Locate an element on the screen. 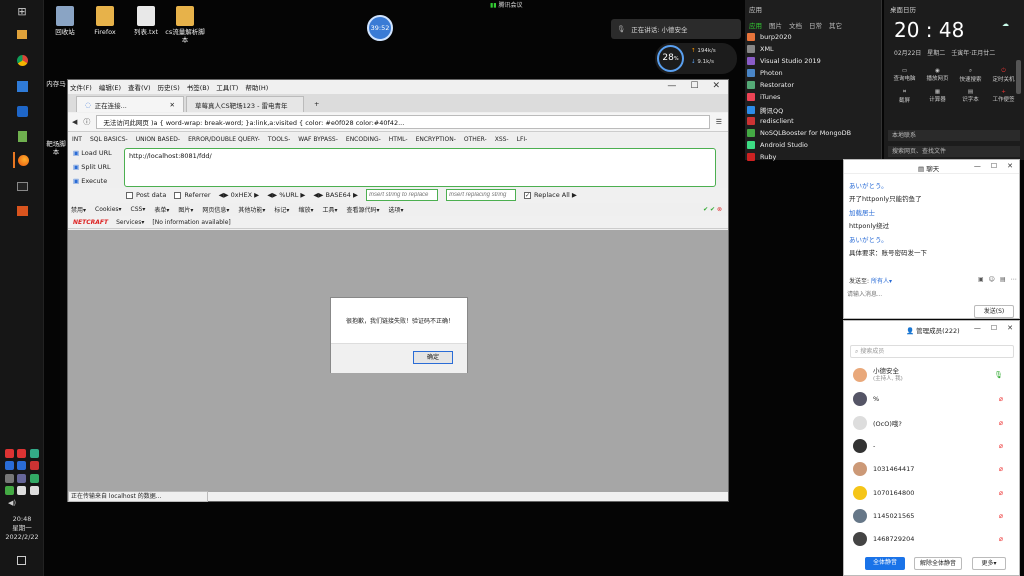  hackbar-html: HTML- is located at coordinates (398, 139).